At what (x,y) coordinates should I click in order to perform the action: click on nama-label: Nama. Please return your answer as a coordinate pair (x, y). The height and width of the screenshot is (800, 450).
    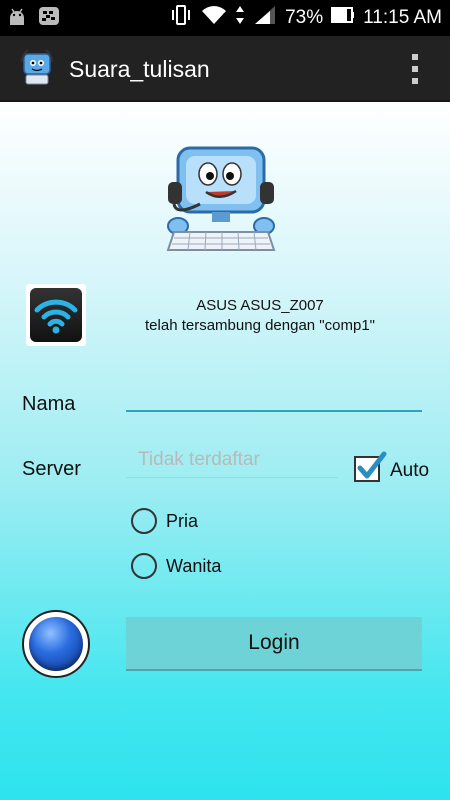
    Looking at the image, I should click on (49, 404).